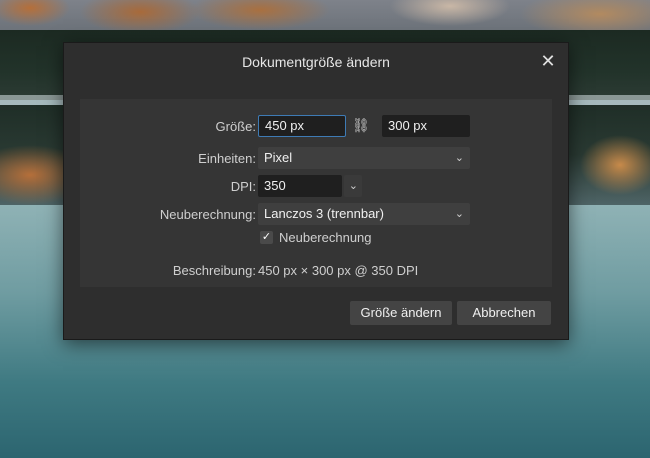  Describe the element at coordinates (243, 186) in the screenshot. I see `dpi-label: DPI:` at that location.